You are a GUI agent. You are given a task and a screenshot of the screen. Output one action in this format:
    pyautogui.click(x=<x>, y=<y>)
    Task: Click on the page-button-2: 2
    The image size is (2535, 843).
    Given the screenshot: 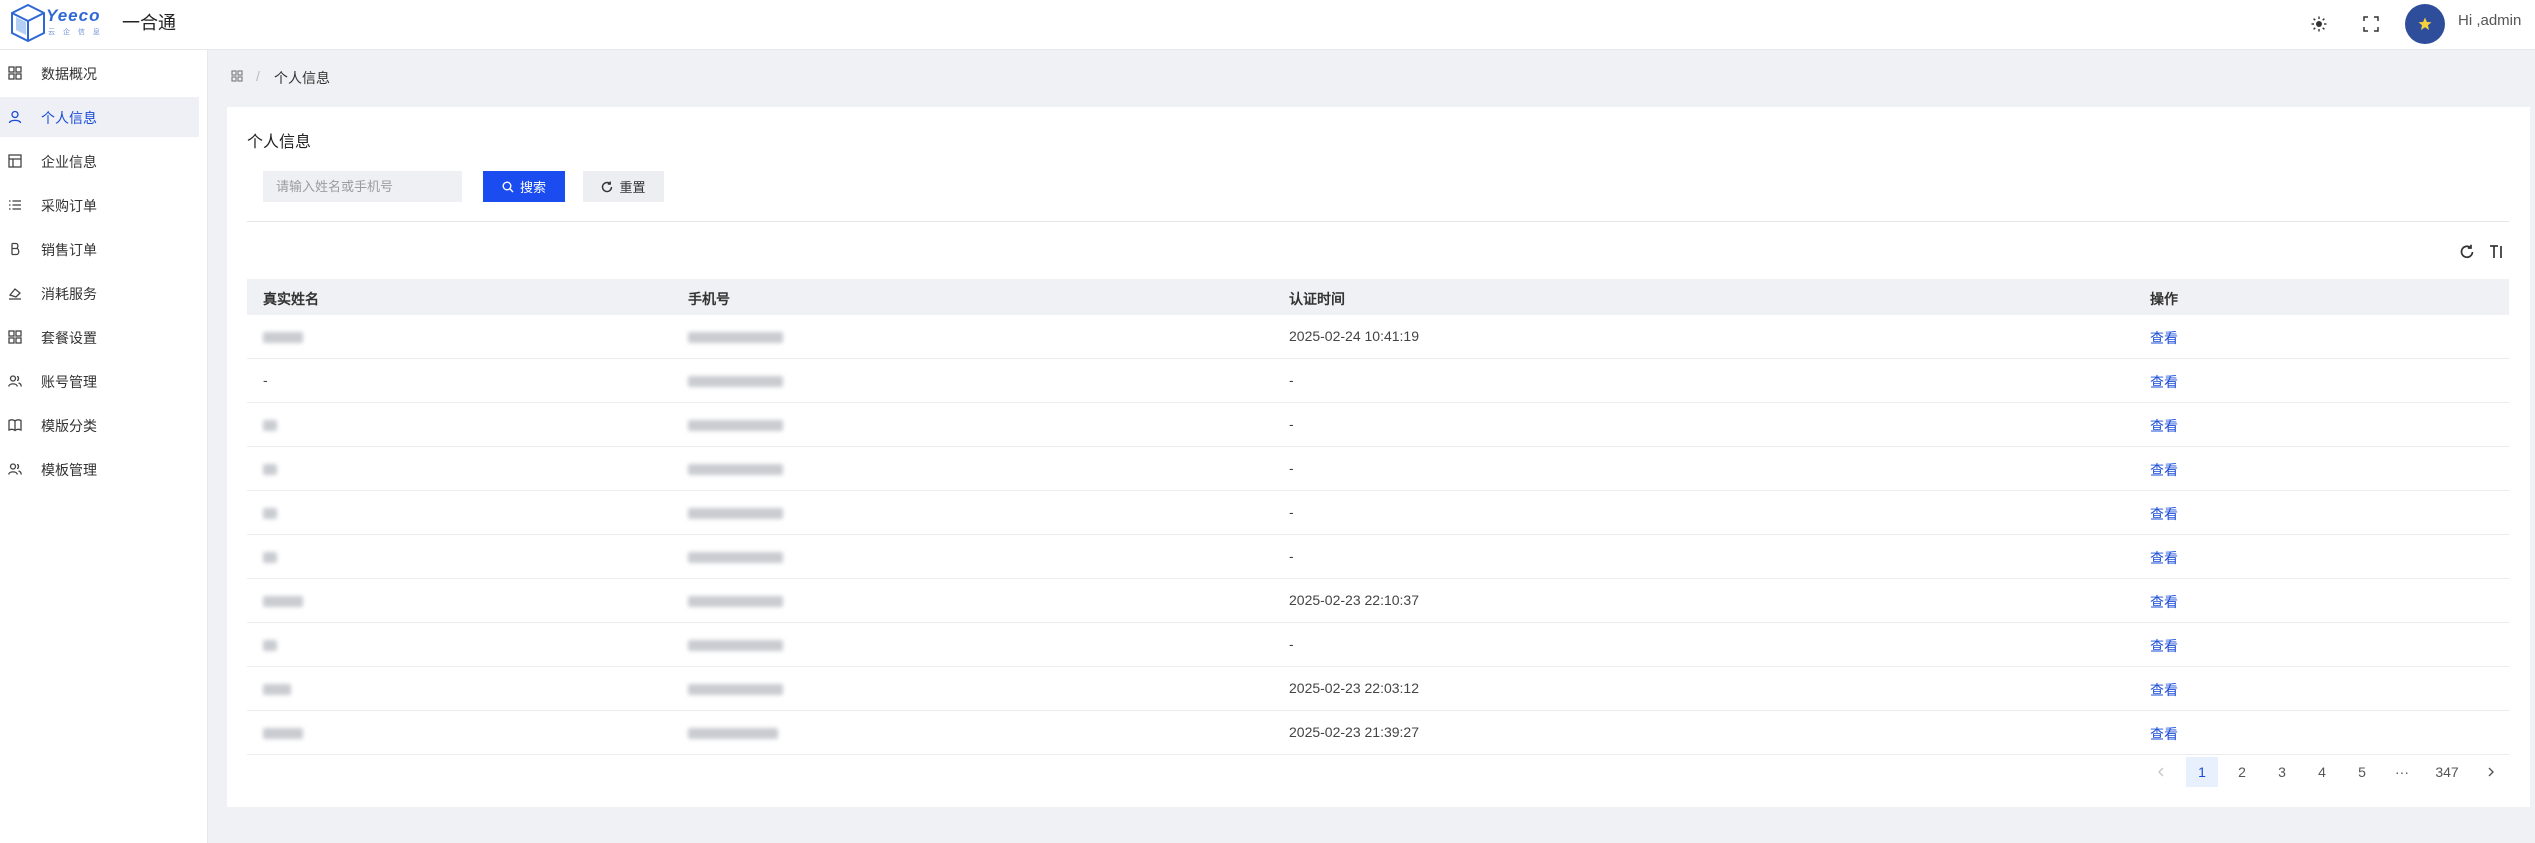 What is the action you would take?
    pyautogui.click(x=2242, y=772)
    